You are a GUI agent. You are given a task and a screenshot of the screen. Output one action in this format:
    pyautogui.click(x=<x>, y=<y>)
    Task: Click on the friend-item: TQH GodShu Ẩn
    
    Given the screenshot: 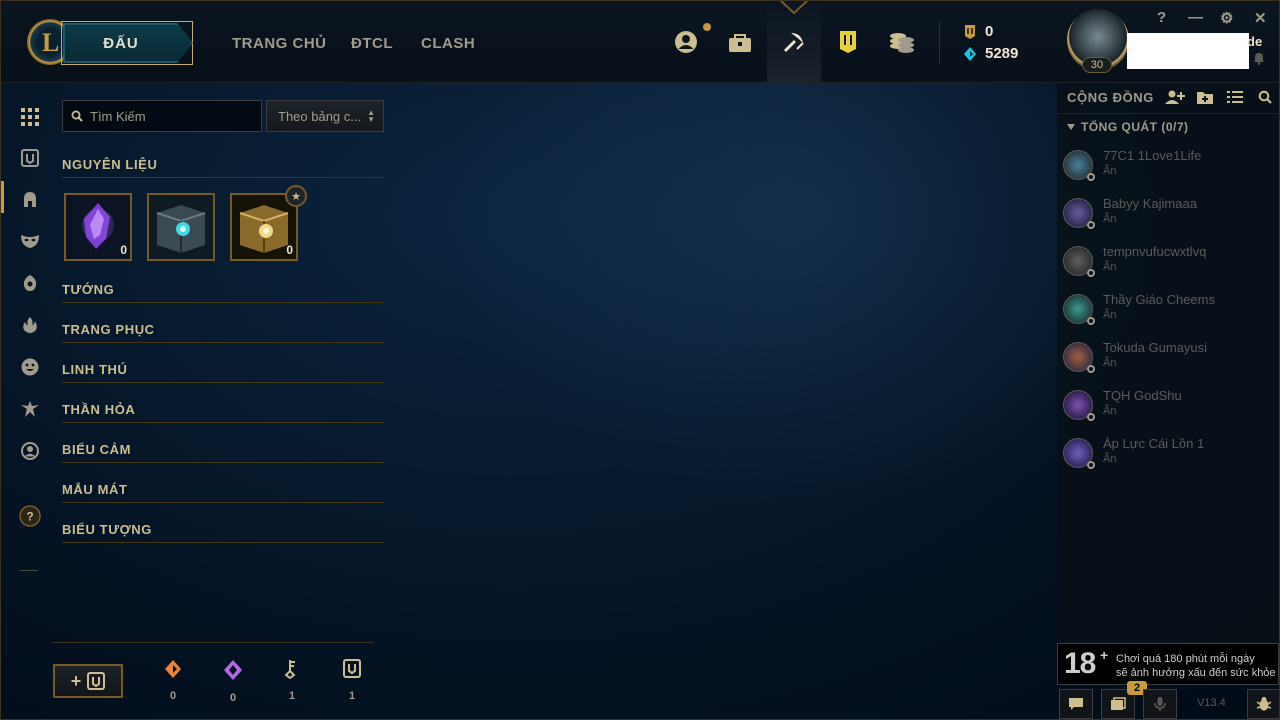 What is the action you would take?
    pyautogui.click(x=1168, y=408)
    